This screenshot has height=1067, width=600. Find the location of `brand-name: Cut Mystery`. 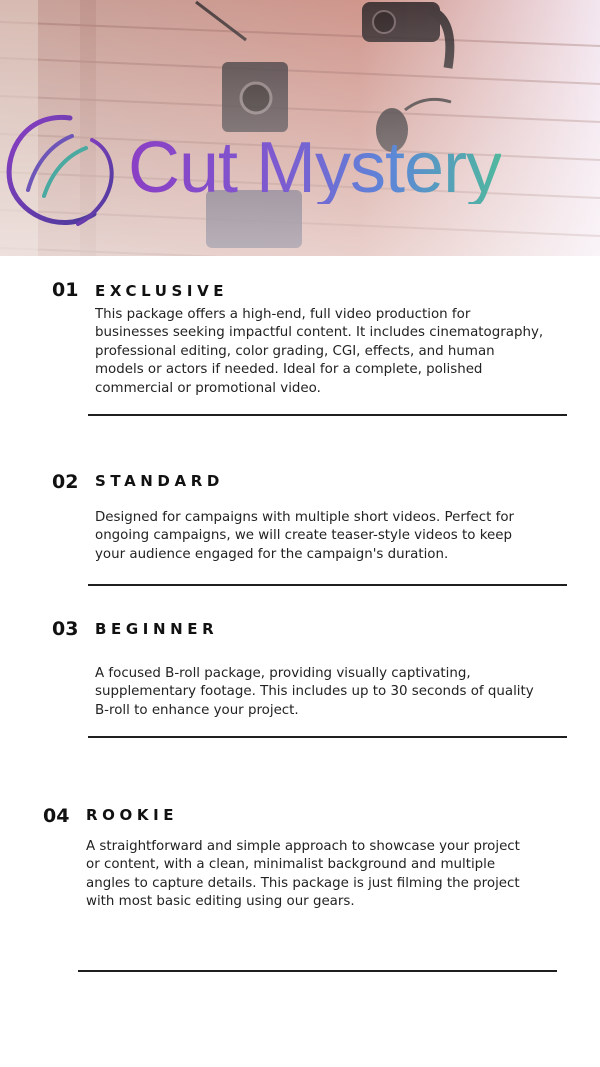

brand-name: Cut Mystery is located at coordinates (315, 168).